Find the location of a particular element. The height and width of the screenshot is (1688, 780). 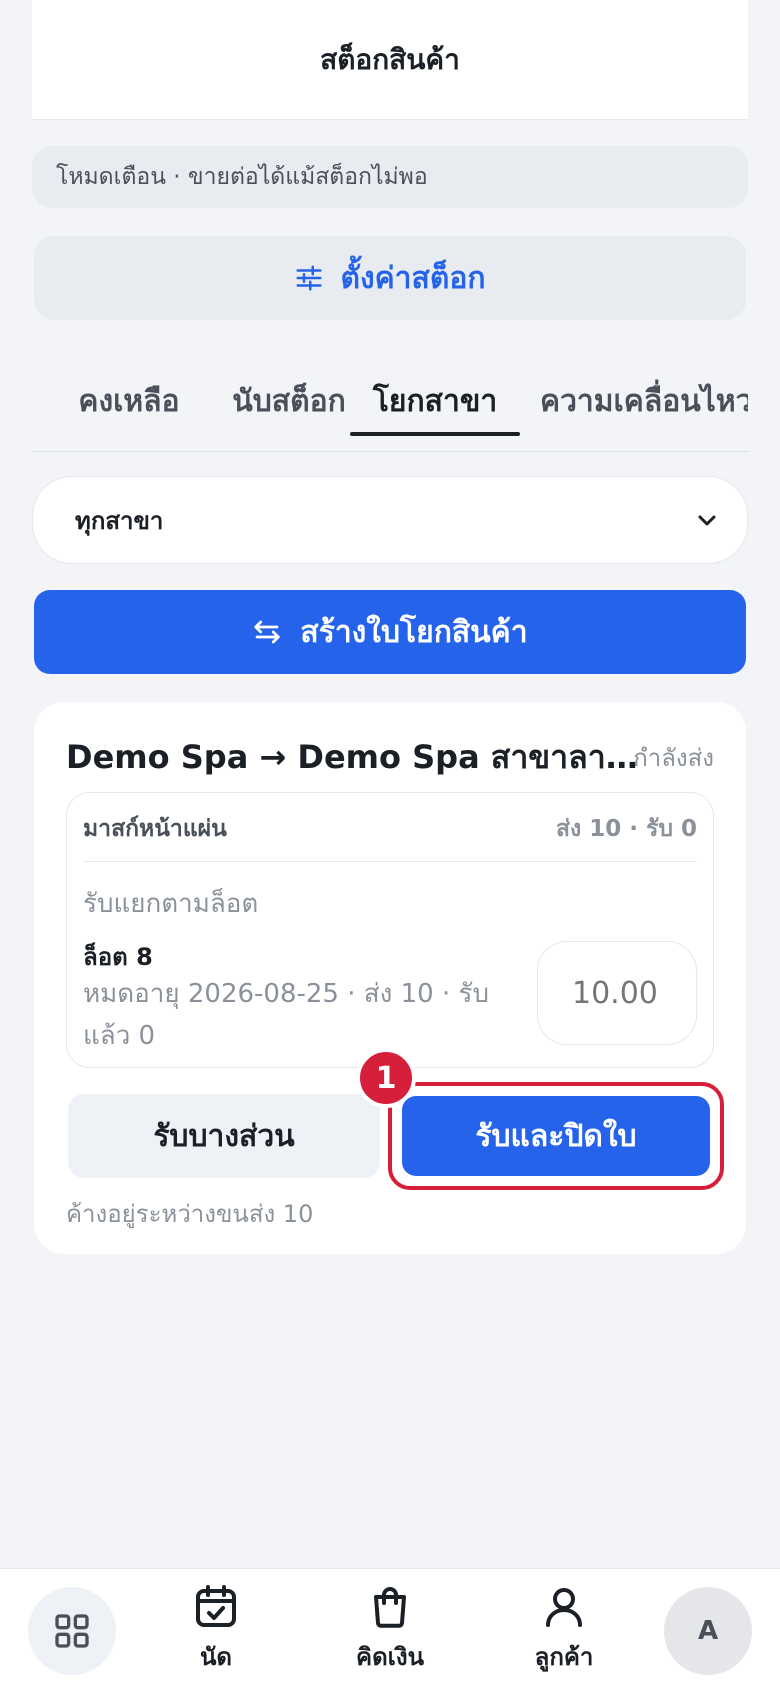

avatar: A is located at coordinates (708, 1631).